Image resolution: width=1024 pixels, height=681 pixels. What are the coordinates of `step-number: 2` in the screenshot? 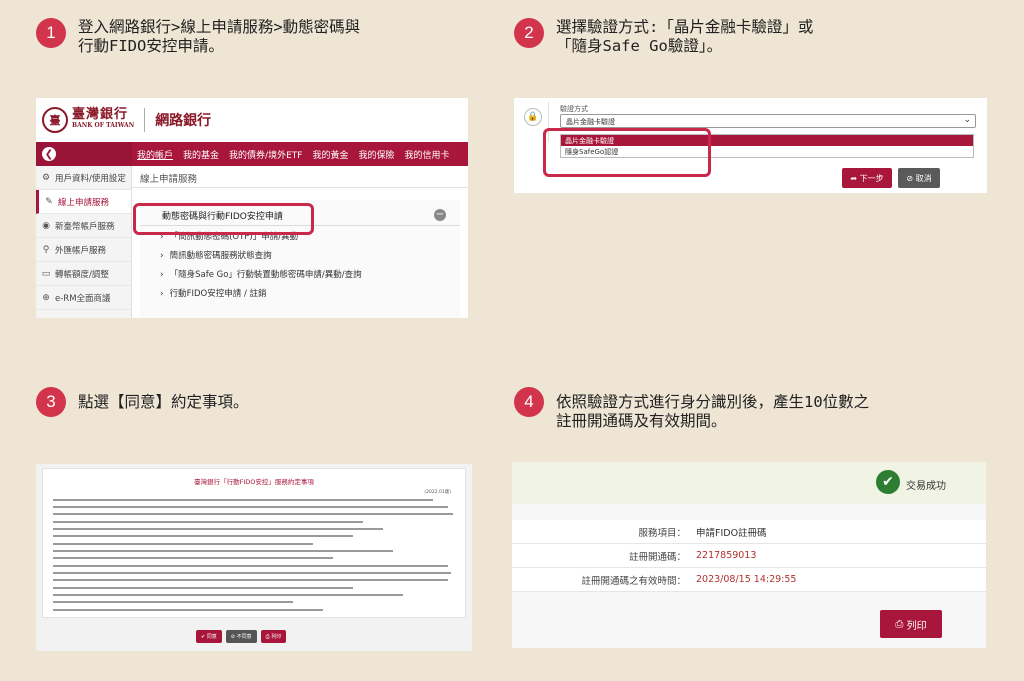 It's located at (529, 33).